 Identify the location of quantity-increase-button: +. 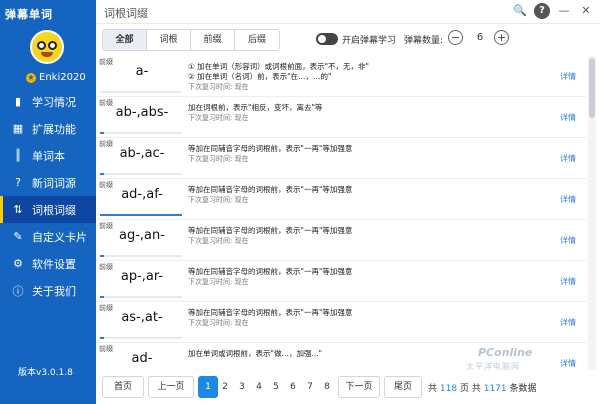
(501, 37).